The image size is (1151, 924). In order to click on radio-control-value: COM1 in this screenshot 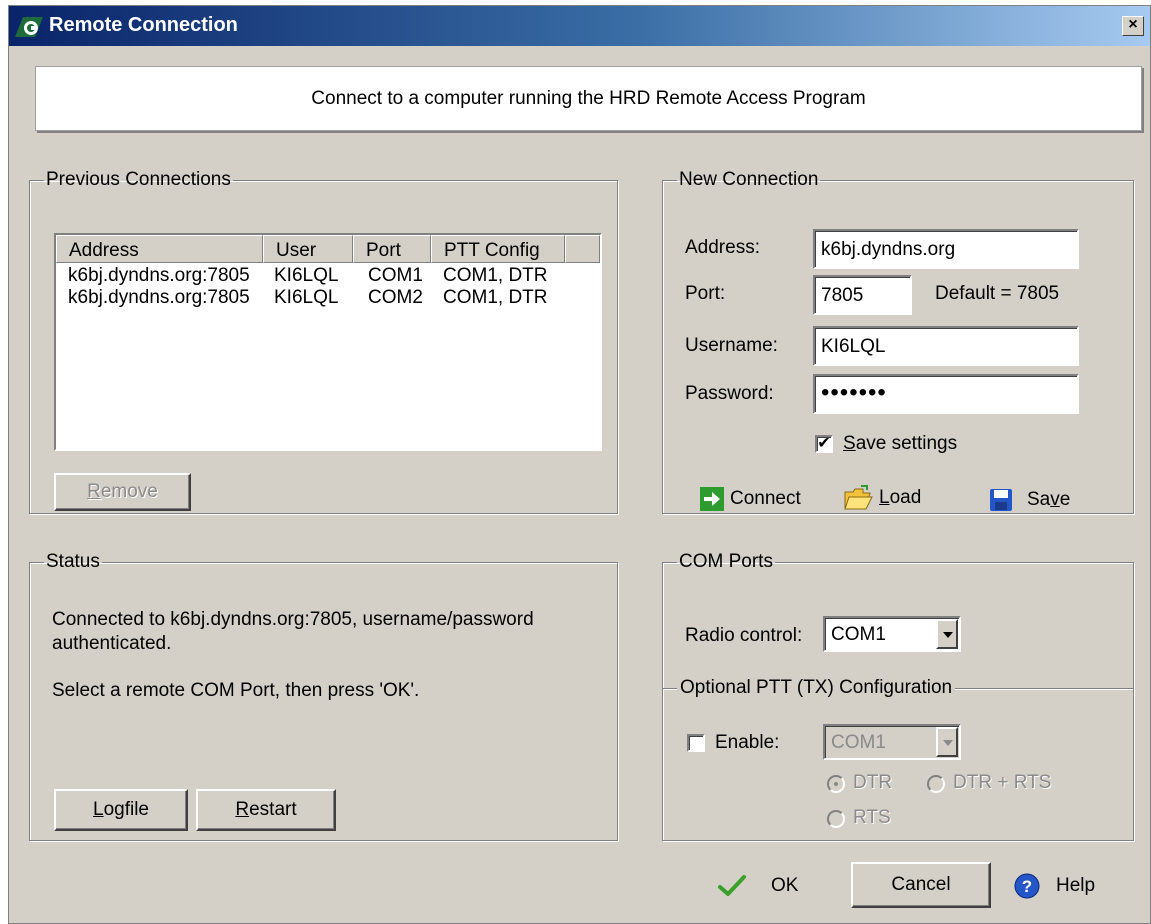, I will do `click(858, 634)`.